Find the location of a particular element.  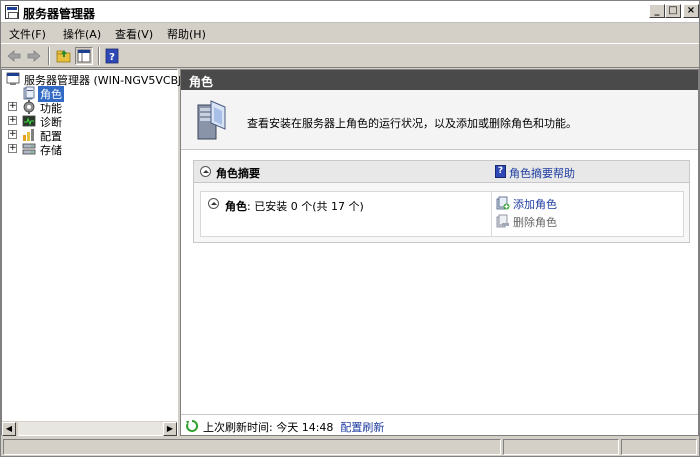

tree-item-roles: 角色 is located at coordinates (52, 94).